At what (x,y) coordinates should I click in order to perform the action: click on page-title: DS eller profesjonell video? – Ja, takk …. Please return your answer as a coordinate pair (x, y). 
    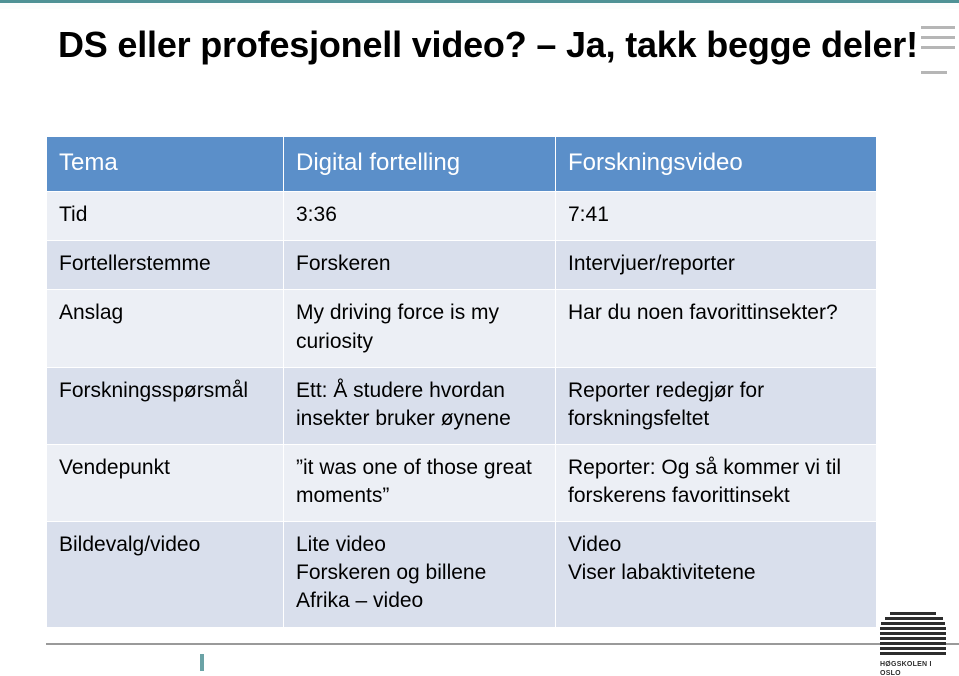
    Looking at the image, I should click on (488, 44).